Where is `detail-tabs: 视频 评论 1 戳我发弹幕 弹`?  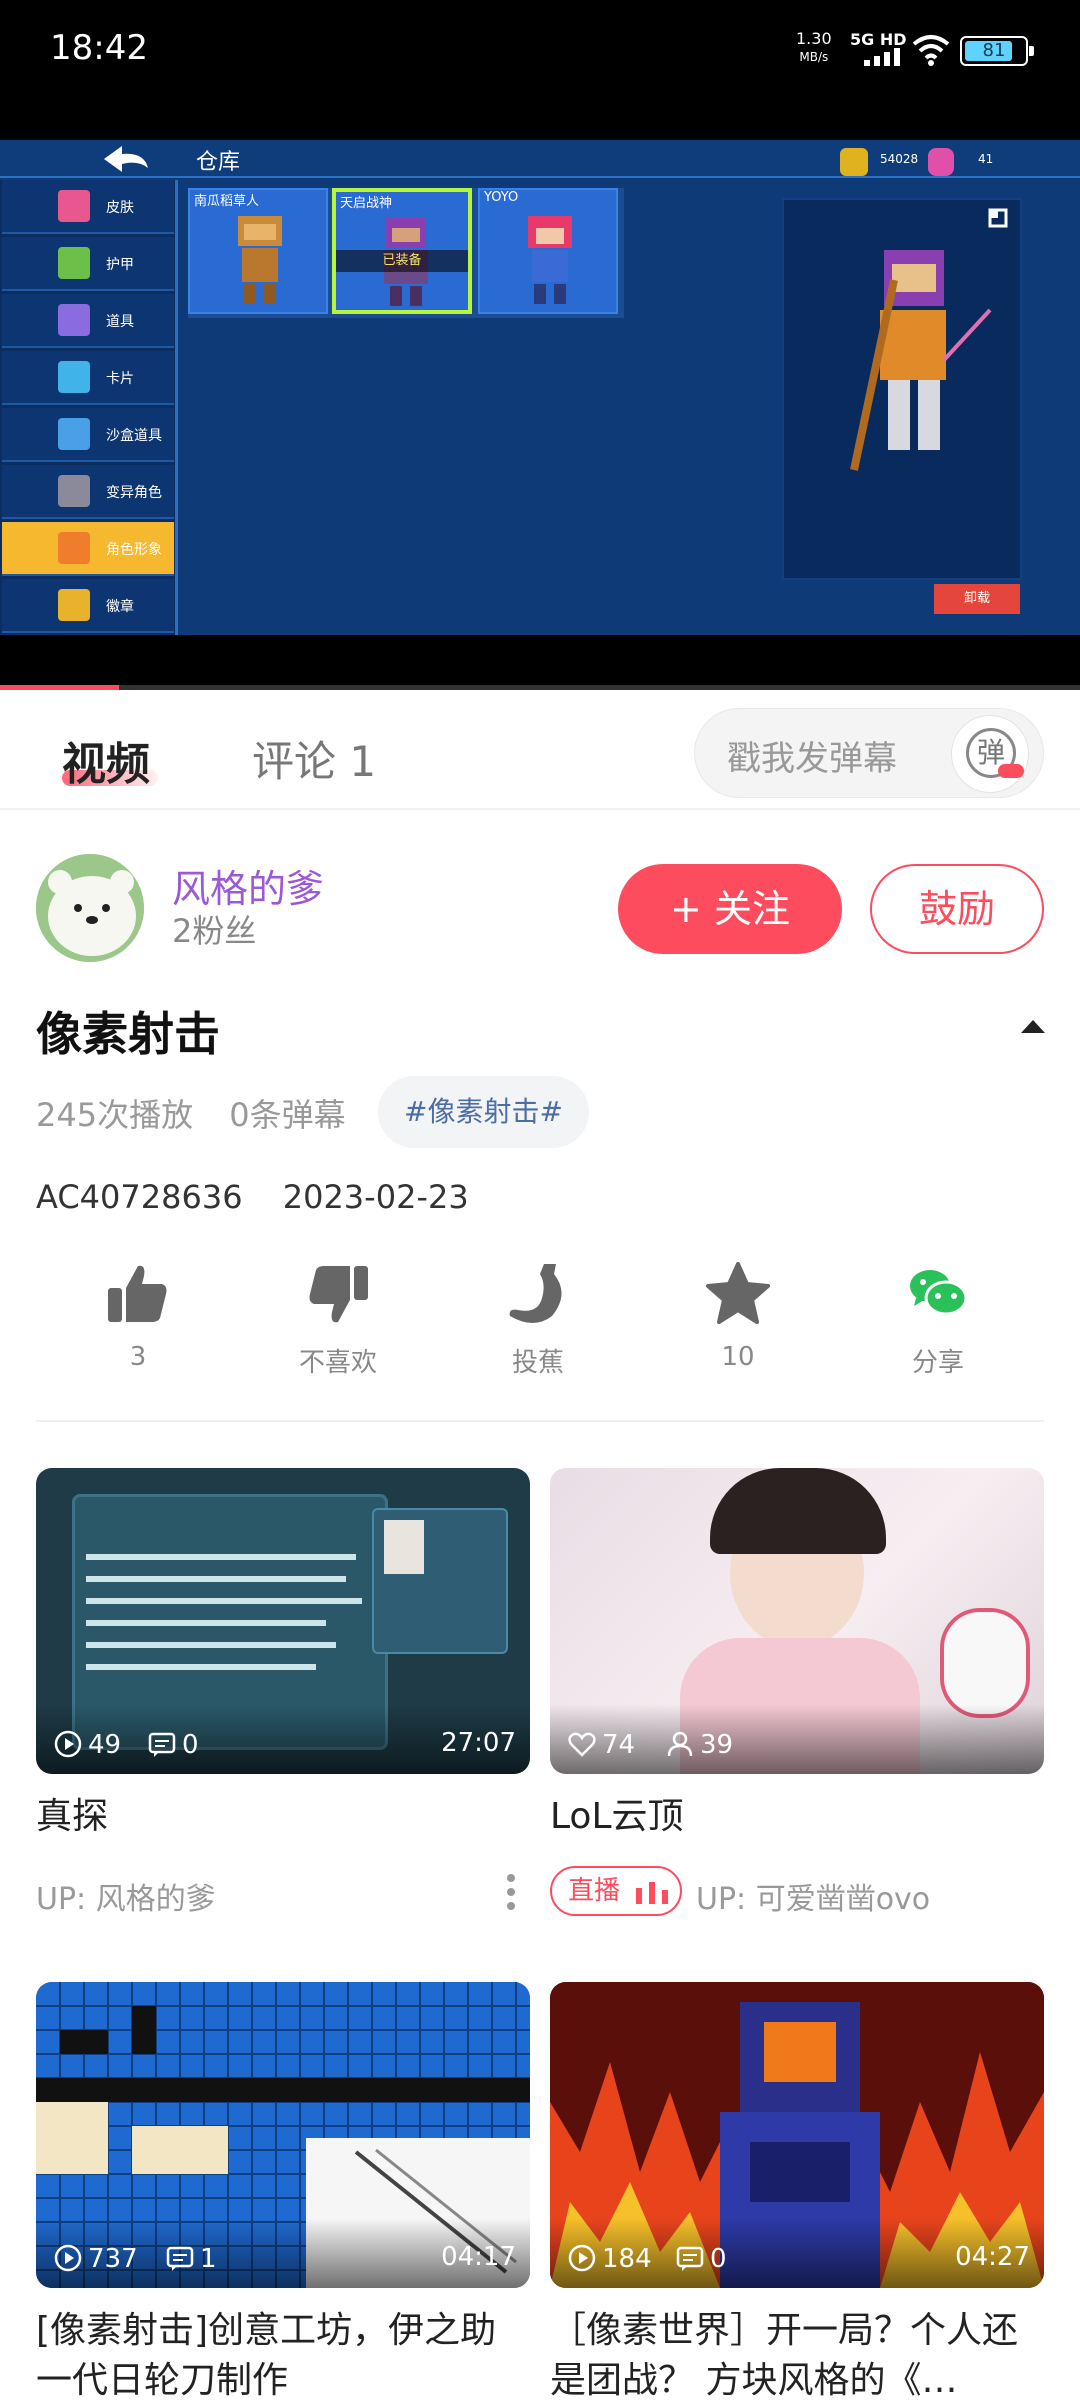 detail-tabs: 视频 评论 1 戳我发弹幕 弹 is located at coordinates (540, 750).